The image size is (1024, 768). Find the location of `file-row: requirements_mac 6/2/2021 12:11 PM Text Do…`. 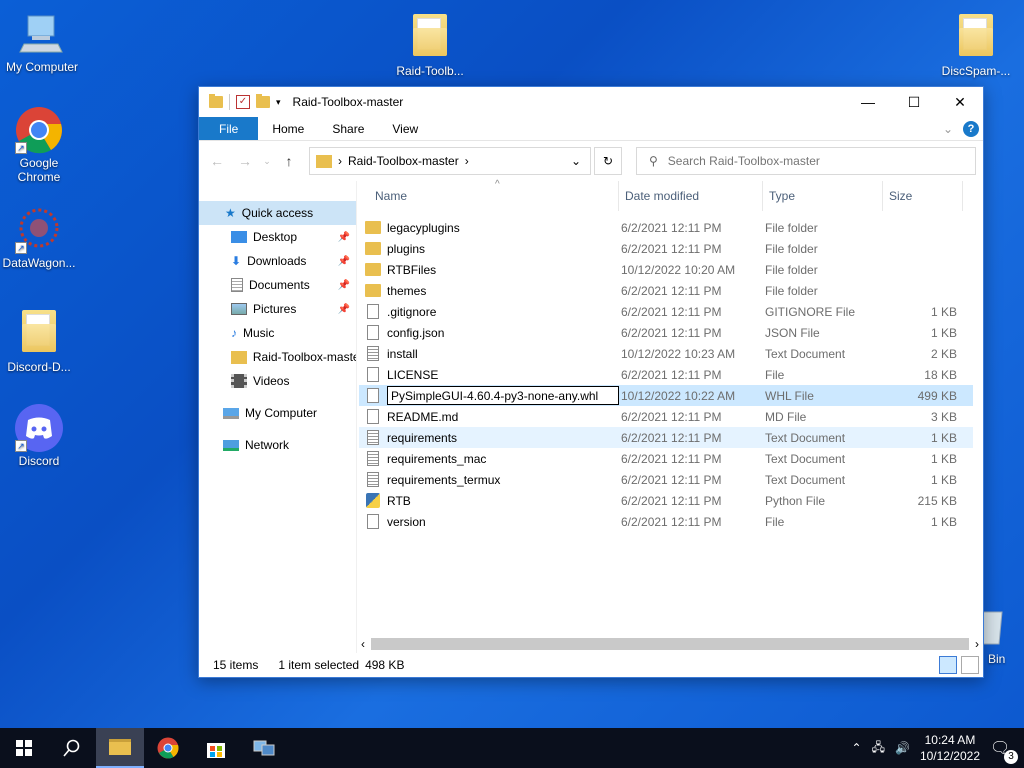

file-row: requirements_mac 6/2/2021 12:11 PM Text Do… is located at coordinates (666, 458).